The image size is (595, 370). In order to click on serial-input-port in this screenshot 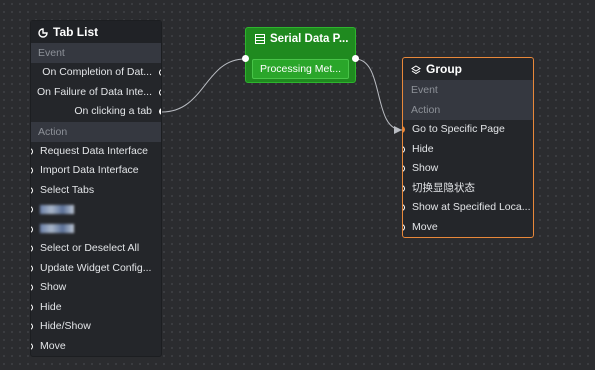, I will do `click(245, 58)`.